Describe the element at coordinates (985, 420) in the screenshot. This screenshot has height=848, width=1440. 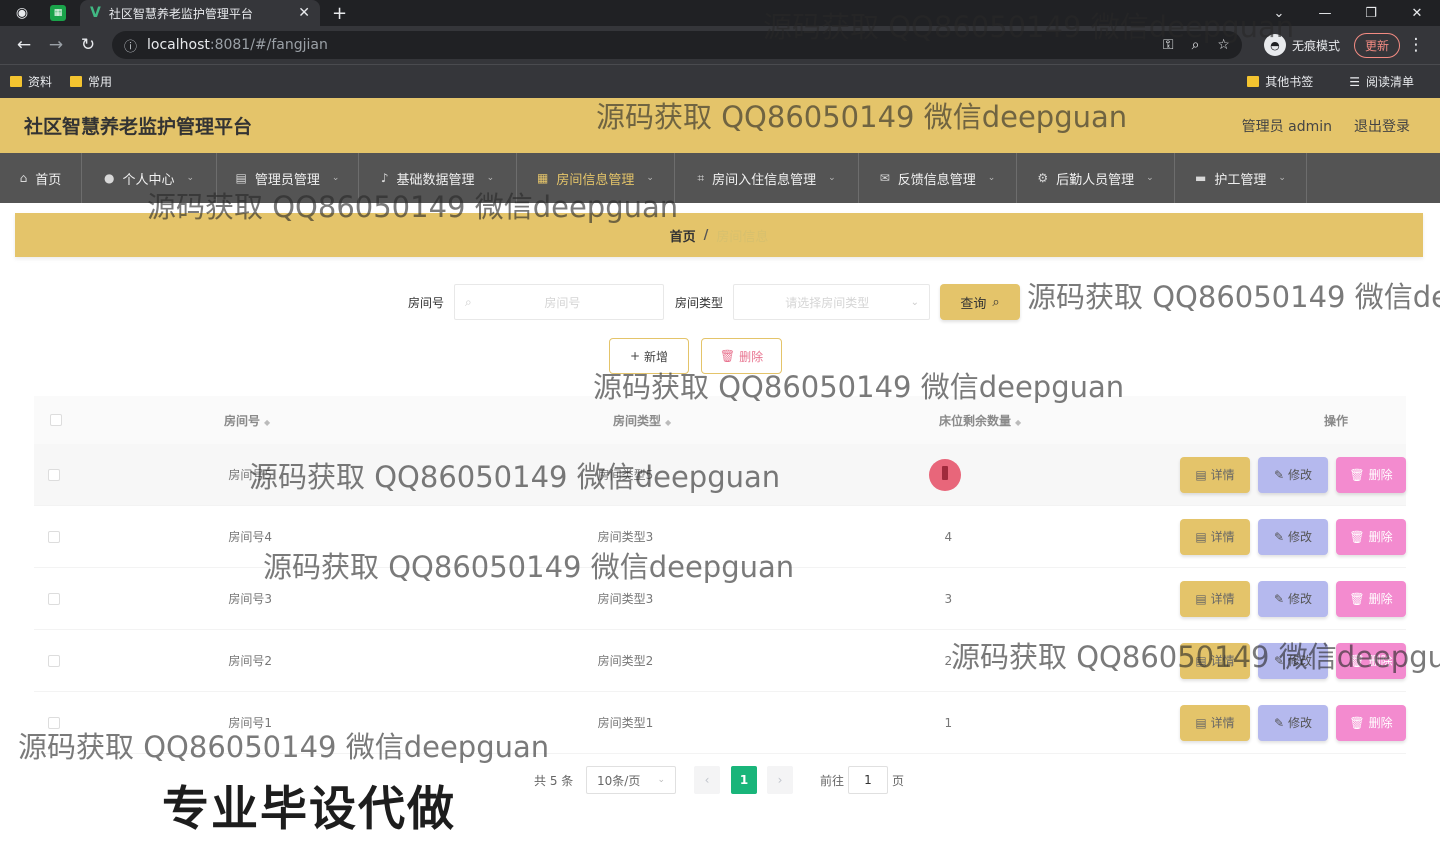
I see `header-beds-left: 床位剩余数量 ◆` at that location.